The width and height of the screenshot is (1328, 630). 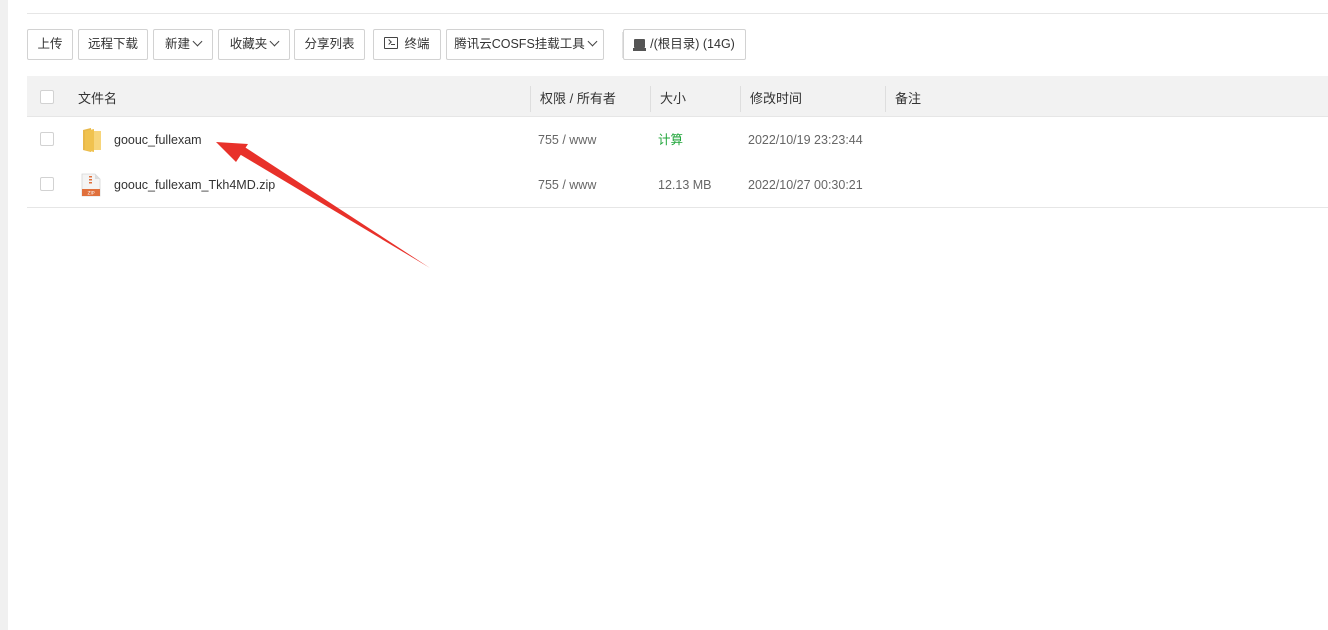 I want to click on annotation-arrow, so click(x=323, y=205).